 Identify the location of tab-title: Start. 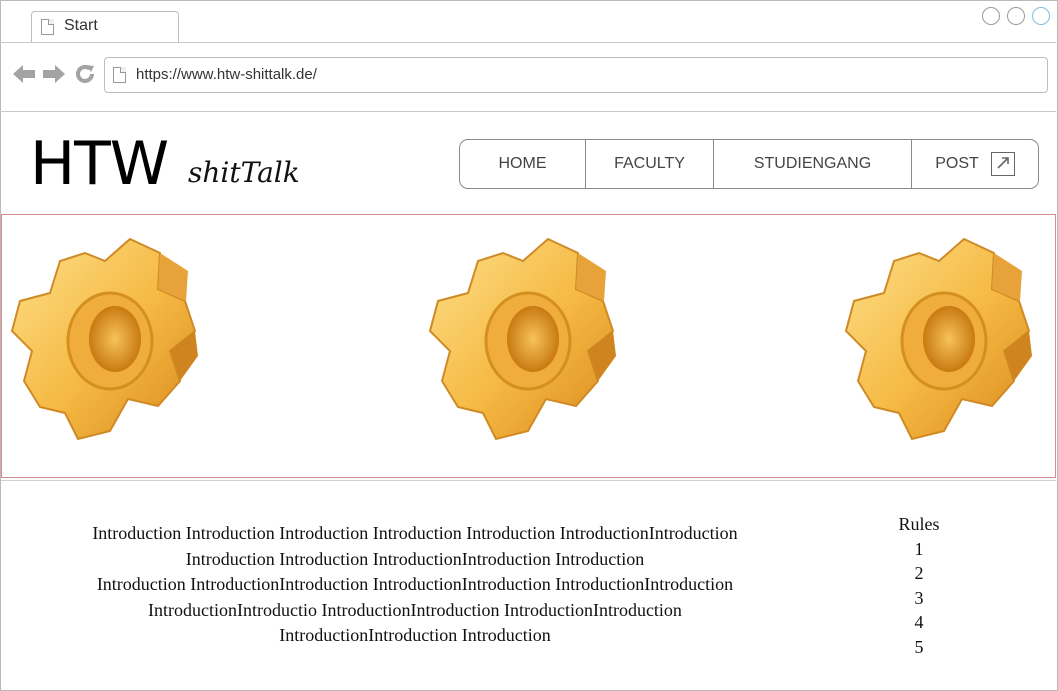
(81, 25).